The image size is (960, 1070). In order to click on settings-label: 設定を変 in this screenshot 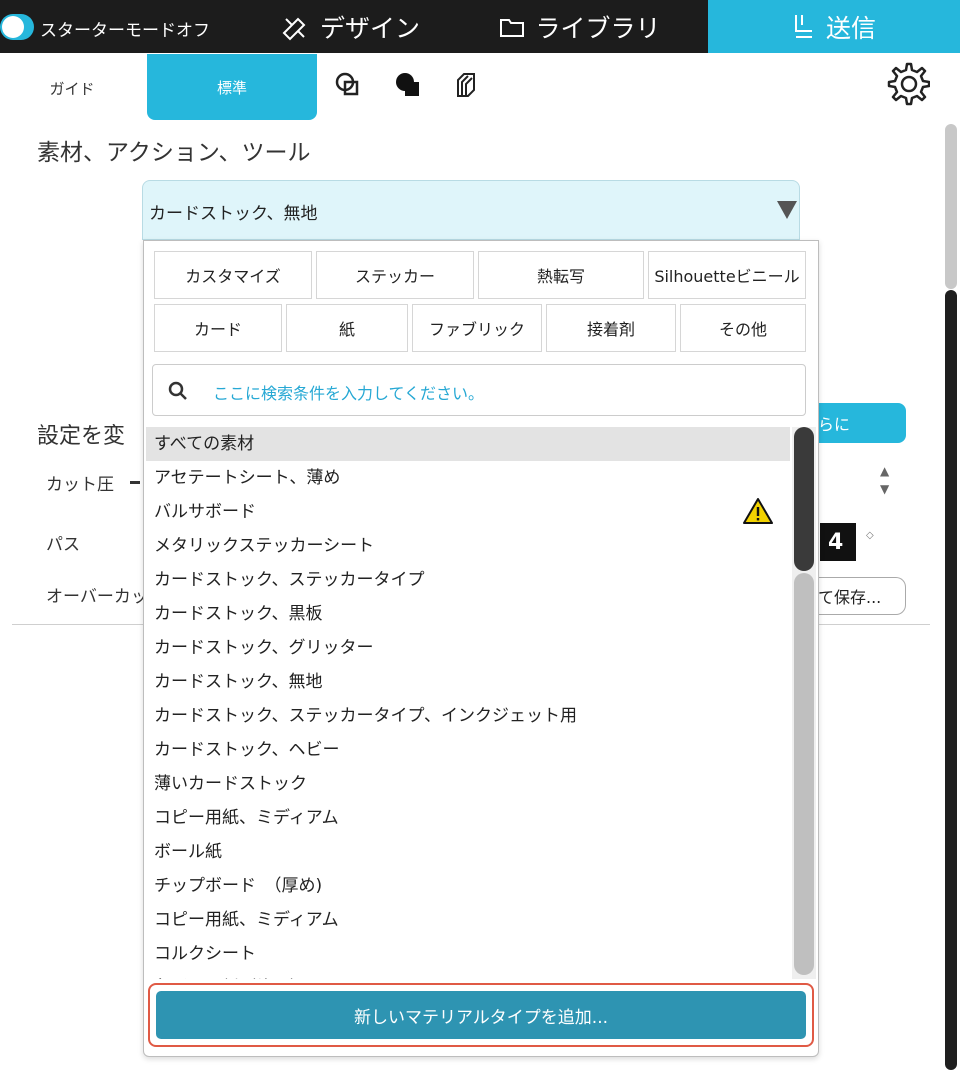, I will do `click(81, 436)`.